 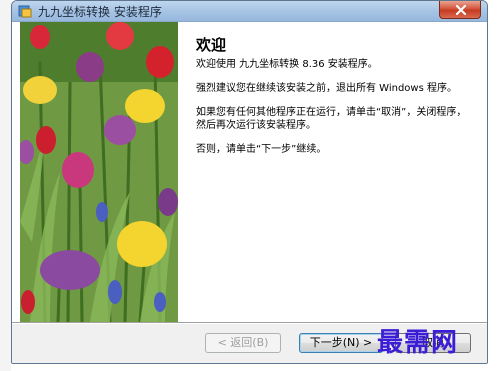 What do you see at coordinates (243, 343) in the screenshot?
I see `back-button: < 返回(B)` at bounding box center [243, 343].